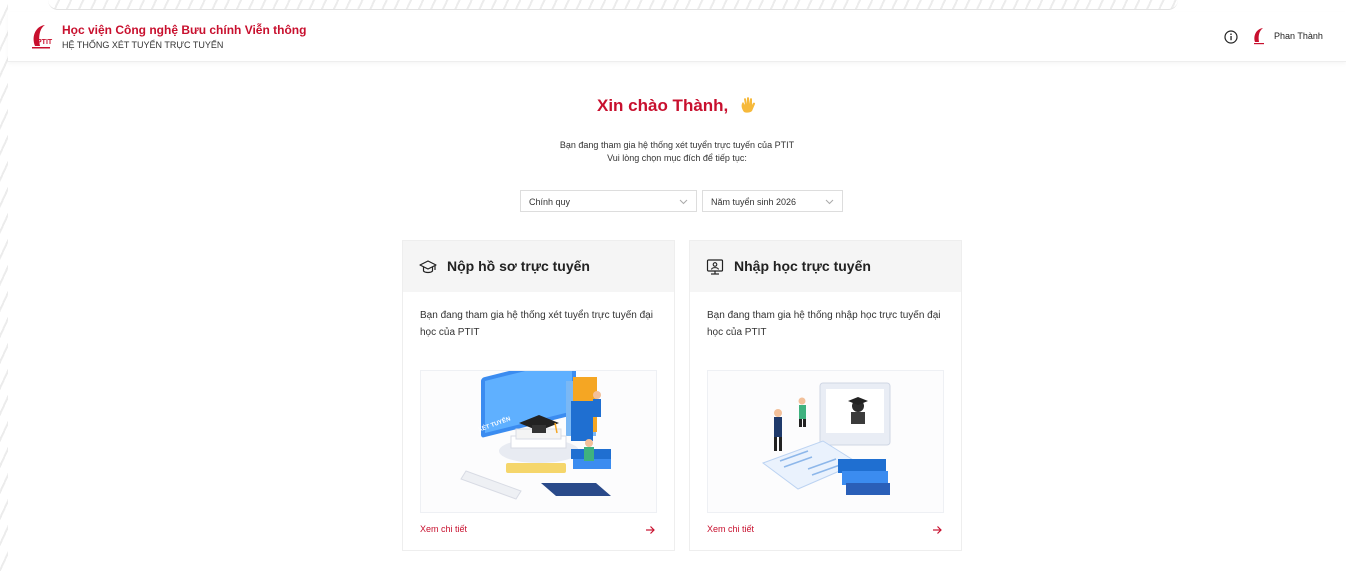 This screenshot has width=1346, height=571. Describe the element at coordinates (45, 42) in the screenshot. I see `logo-text: PTIT` at that location.